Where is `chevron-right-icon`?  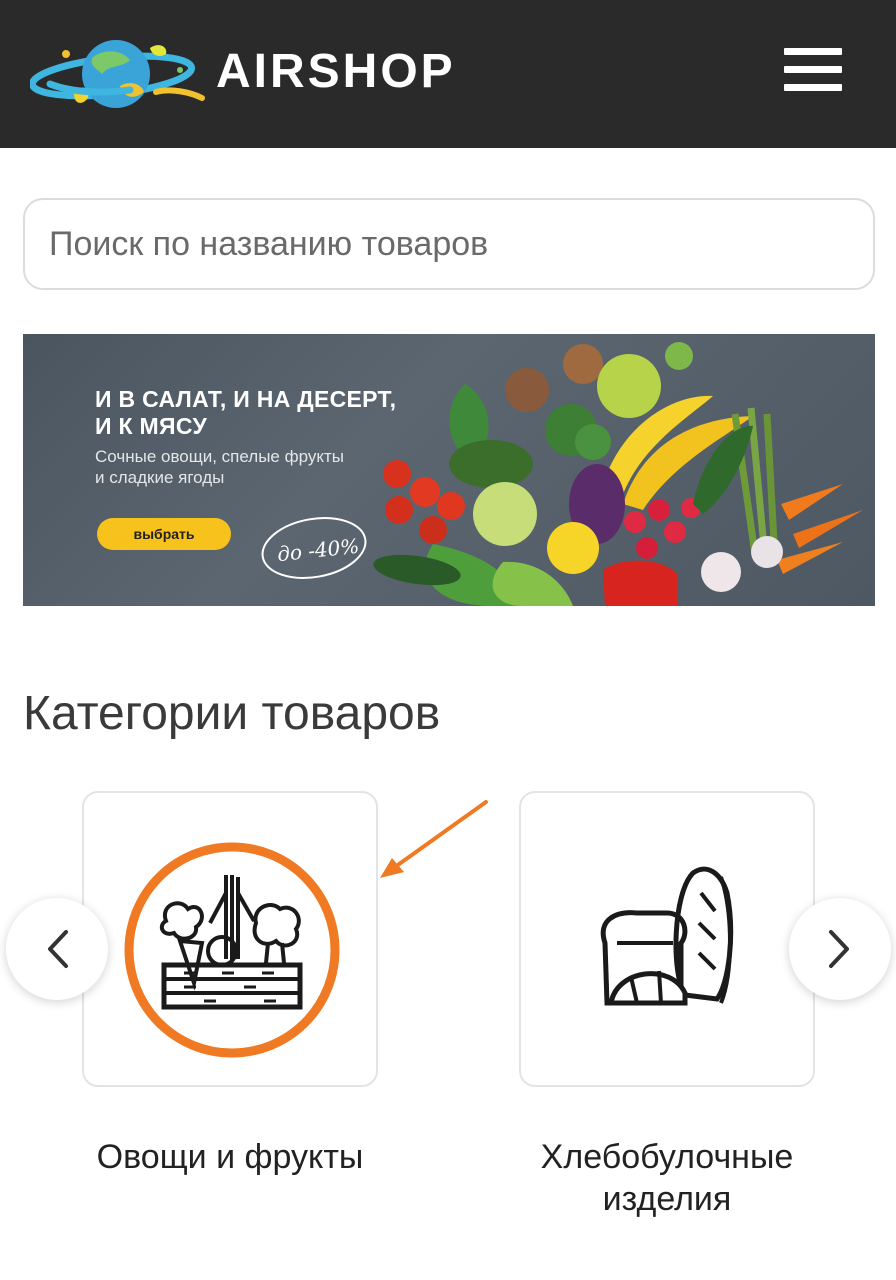 chevron-right-icon is located at coordinates (839, 949).